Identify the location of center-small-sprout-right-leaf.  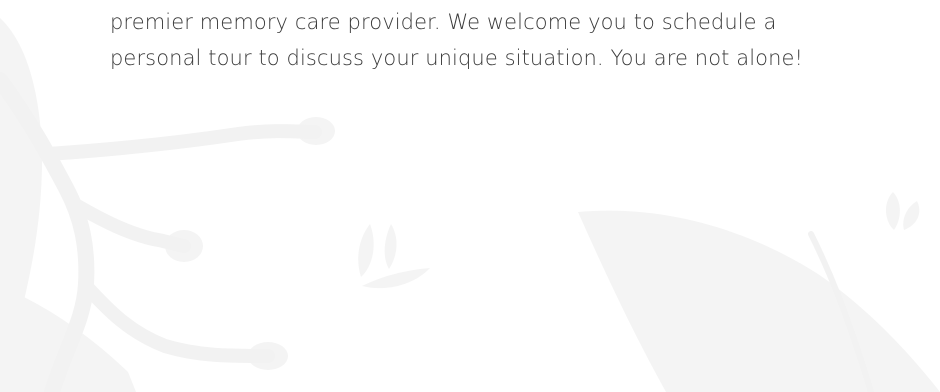
(390, 246).